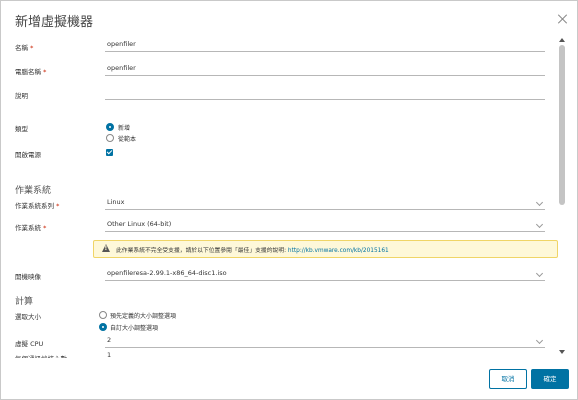  I want to click on vcpu-label: 虛擬 CPU, so click(29, 344).